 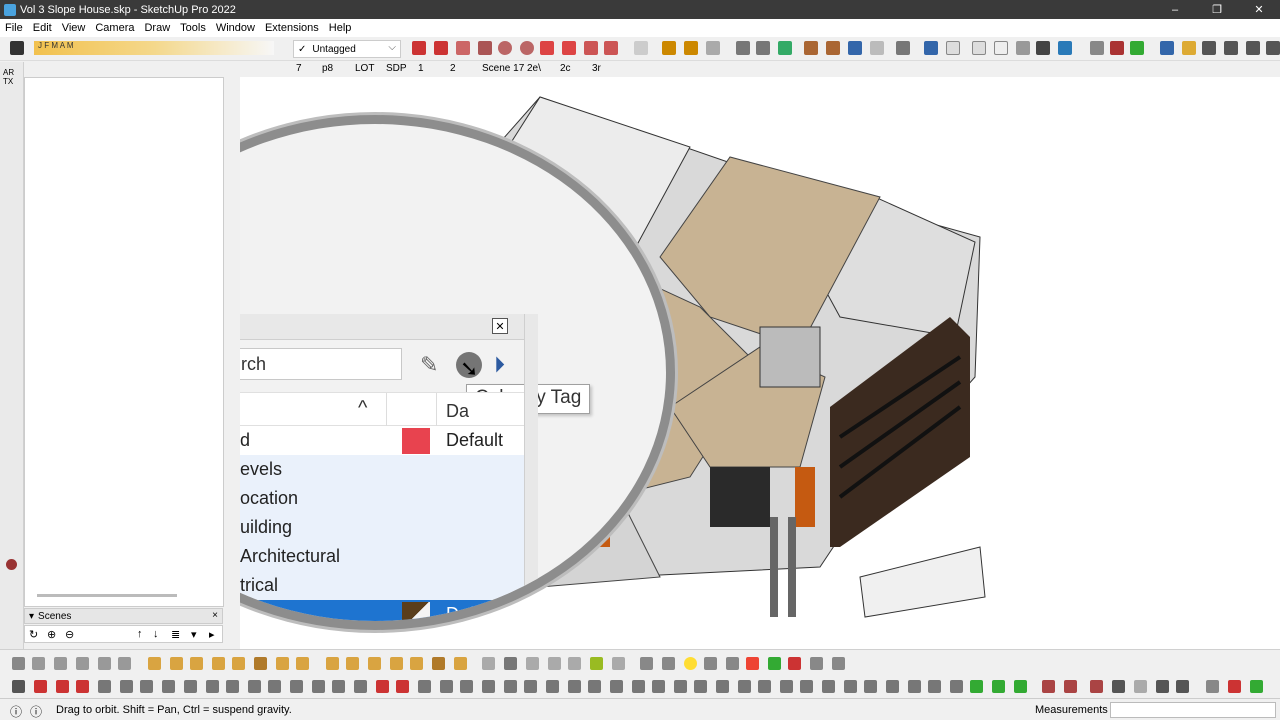 I want to click on tag-row-levels: evels, so click(x=382, y=469).